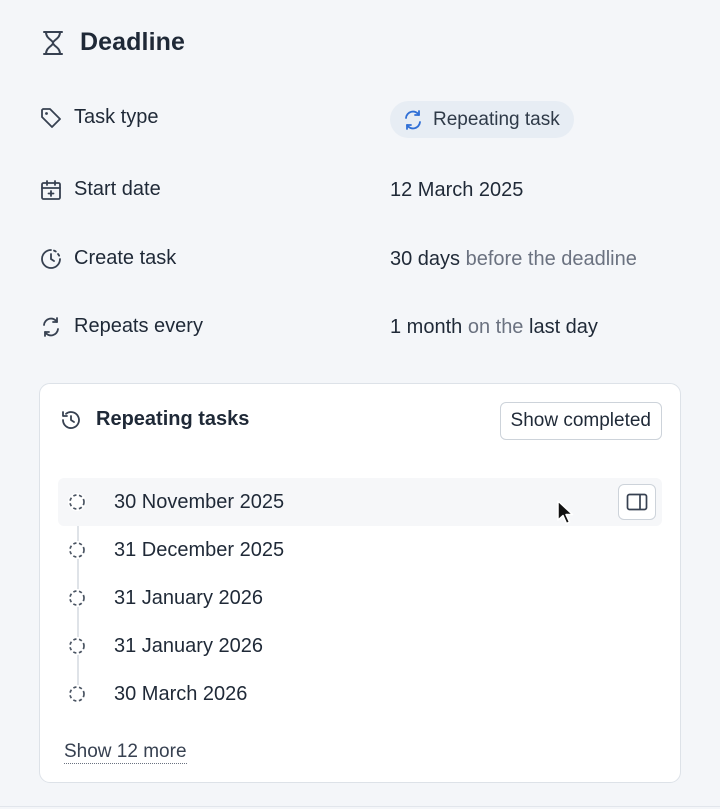 This screenshot has height=809, width=720. Describe the element at coordinates (125, 258) in the screenshot. I see `create-task-label: Create task` at that location.